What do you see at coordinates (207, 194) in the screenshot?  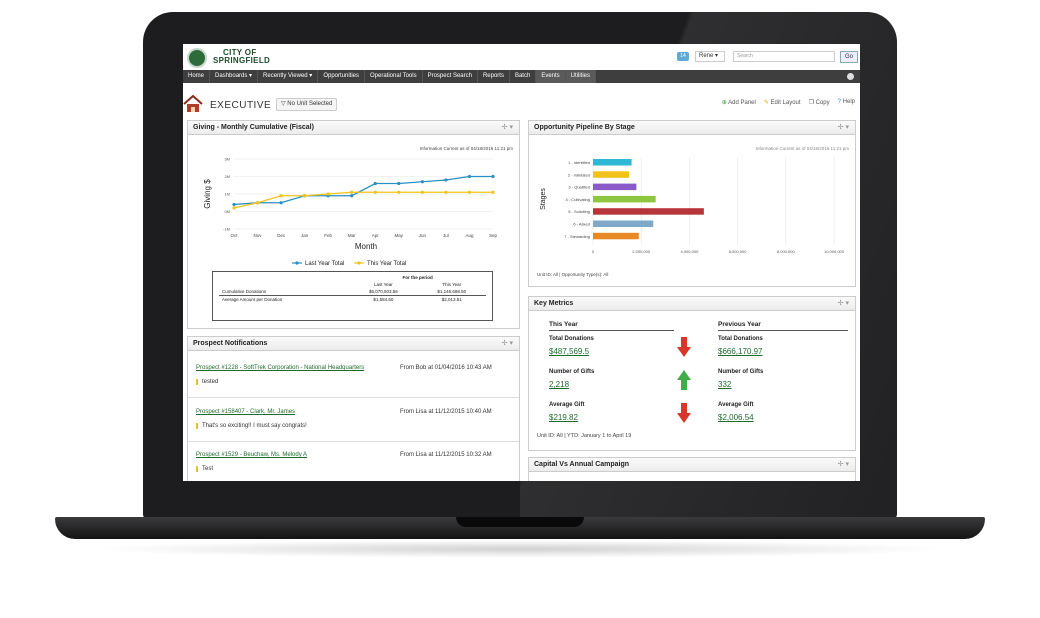 I see `y-axis-label: Giving $` at bounding box center [207, 194].